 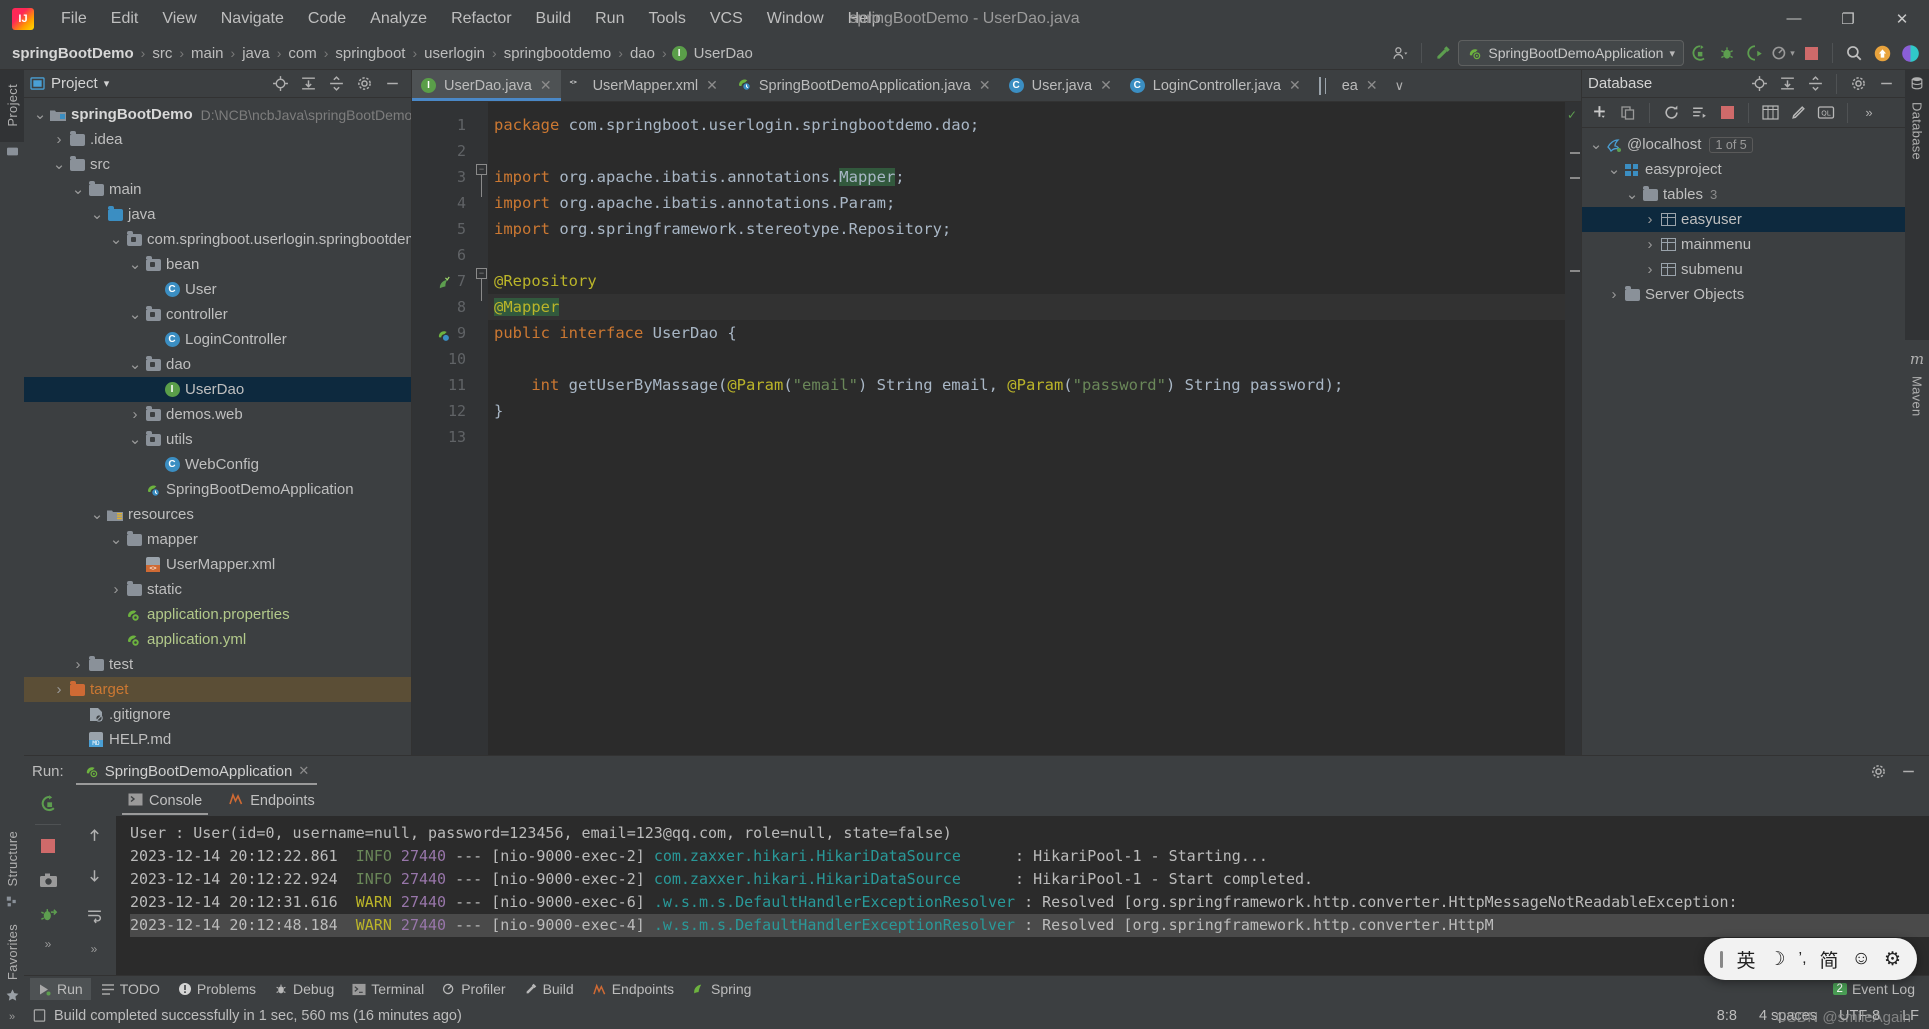 I want to click on tree-node-utils: ⌄ utils, so click(x=217, y=439).